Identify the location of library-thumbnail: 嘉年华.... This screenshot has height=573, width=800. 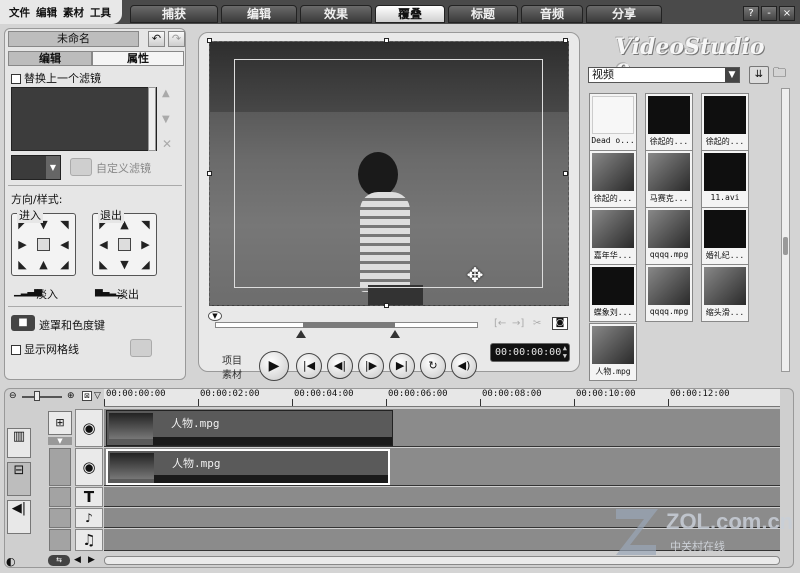
(613, 236).